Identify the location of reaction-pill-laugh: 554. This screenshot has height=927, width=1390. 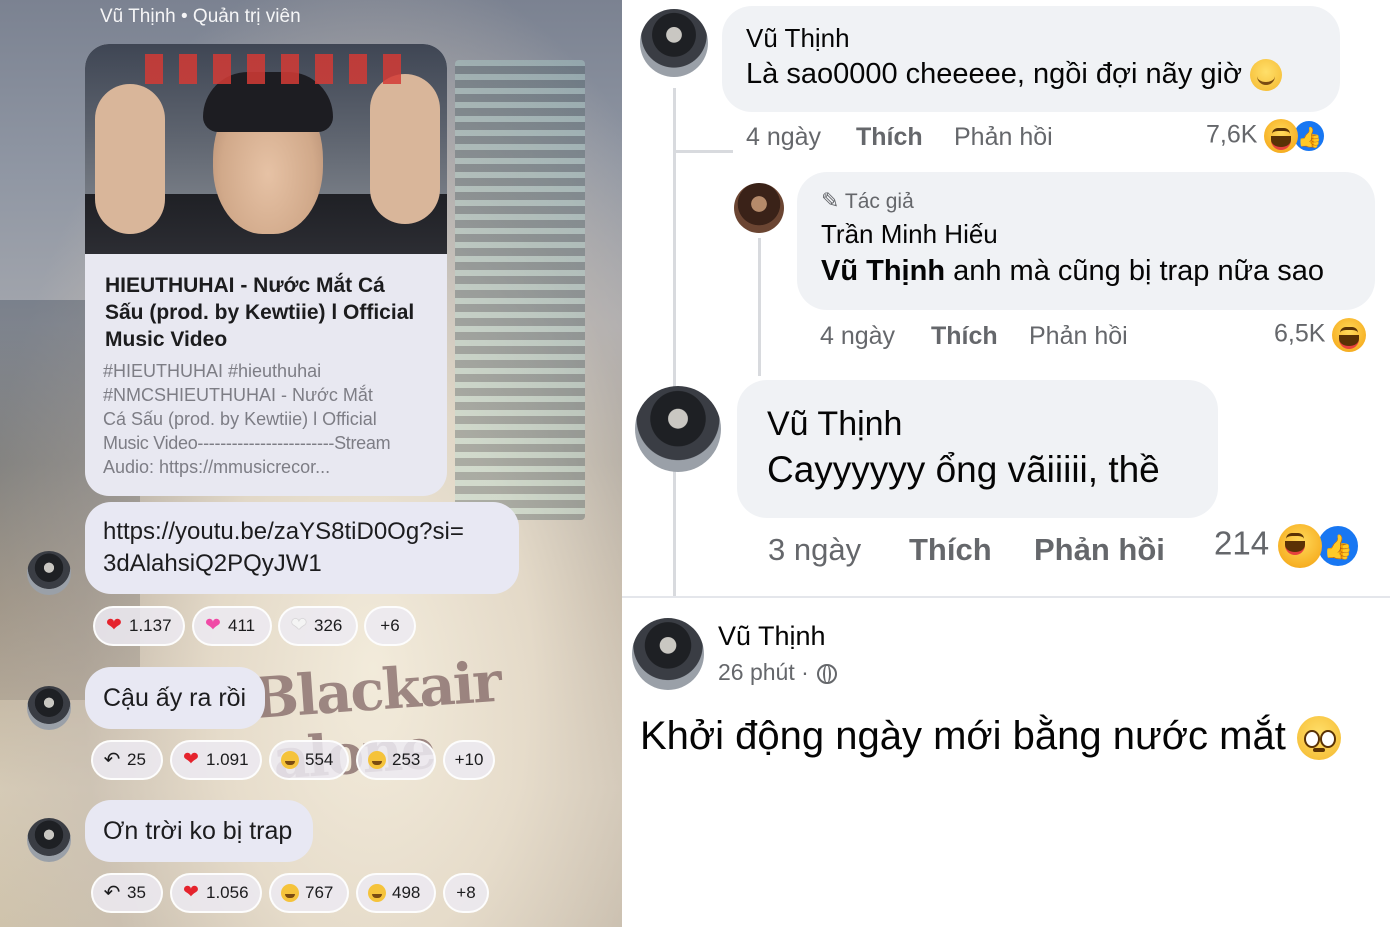
(309, 760).